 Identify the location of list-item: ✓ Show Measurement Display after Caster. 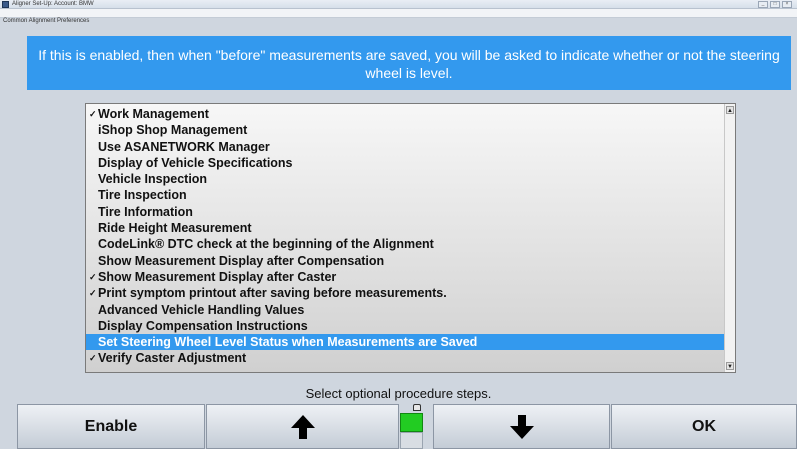
(405, 277).